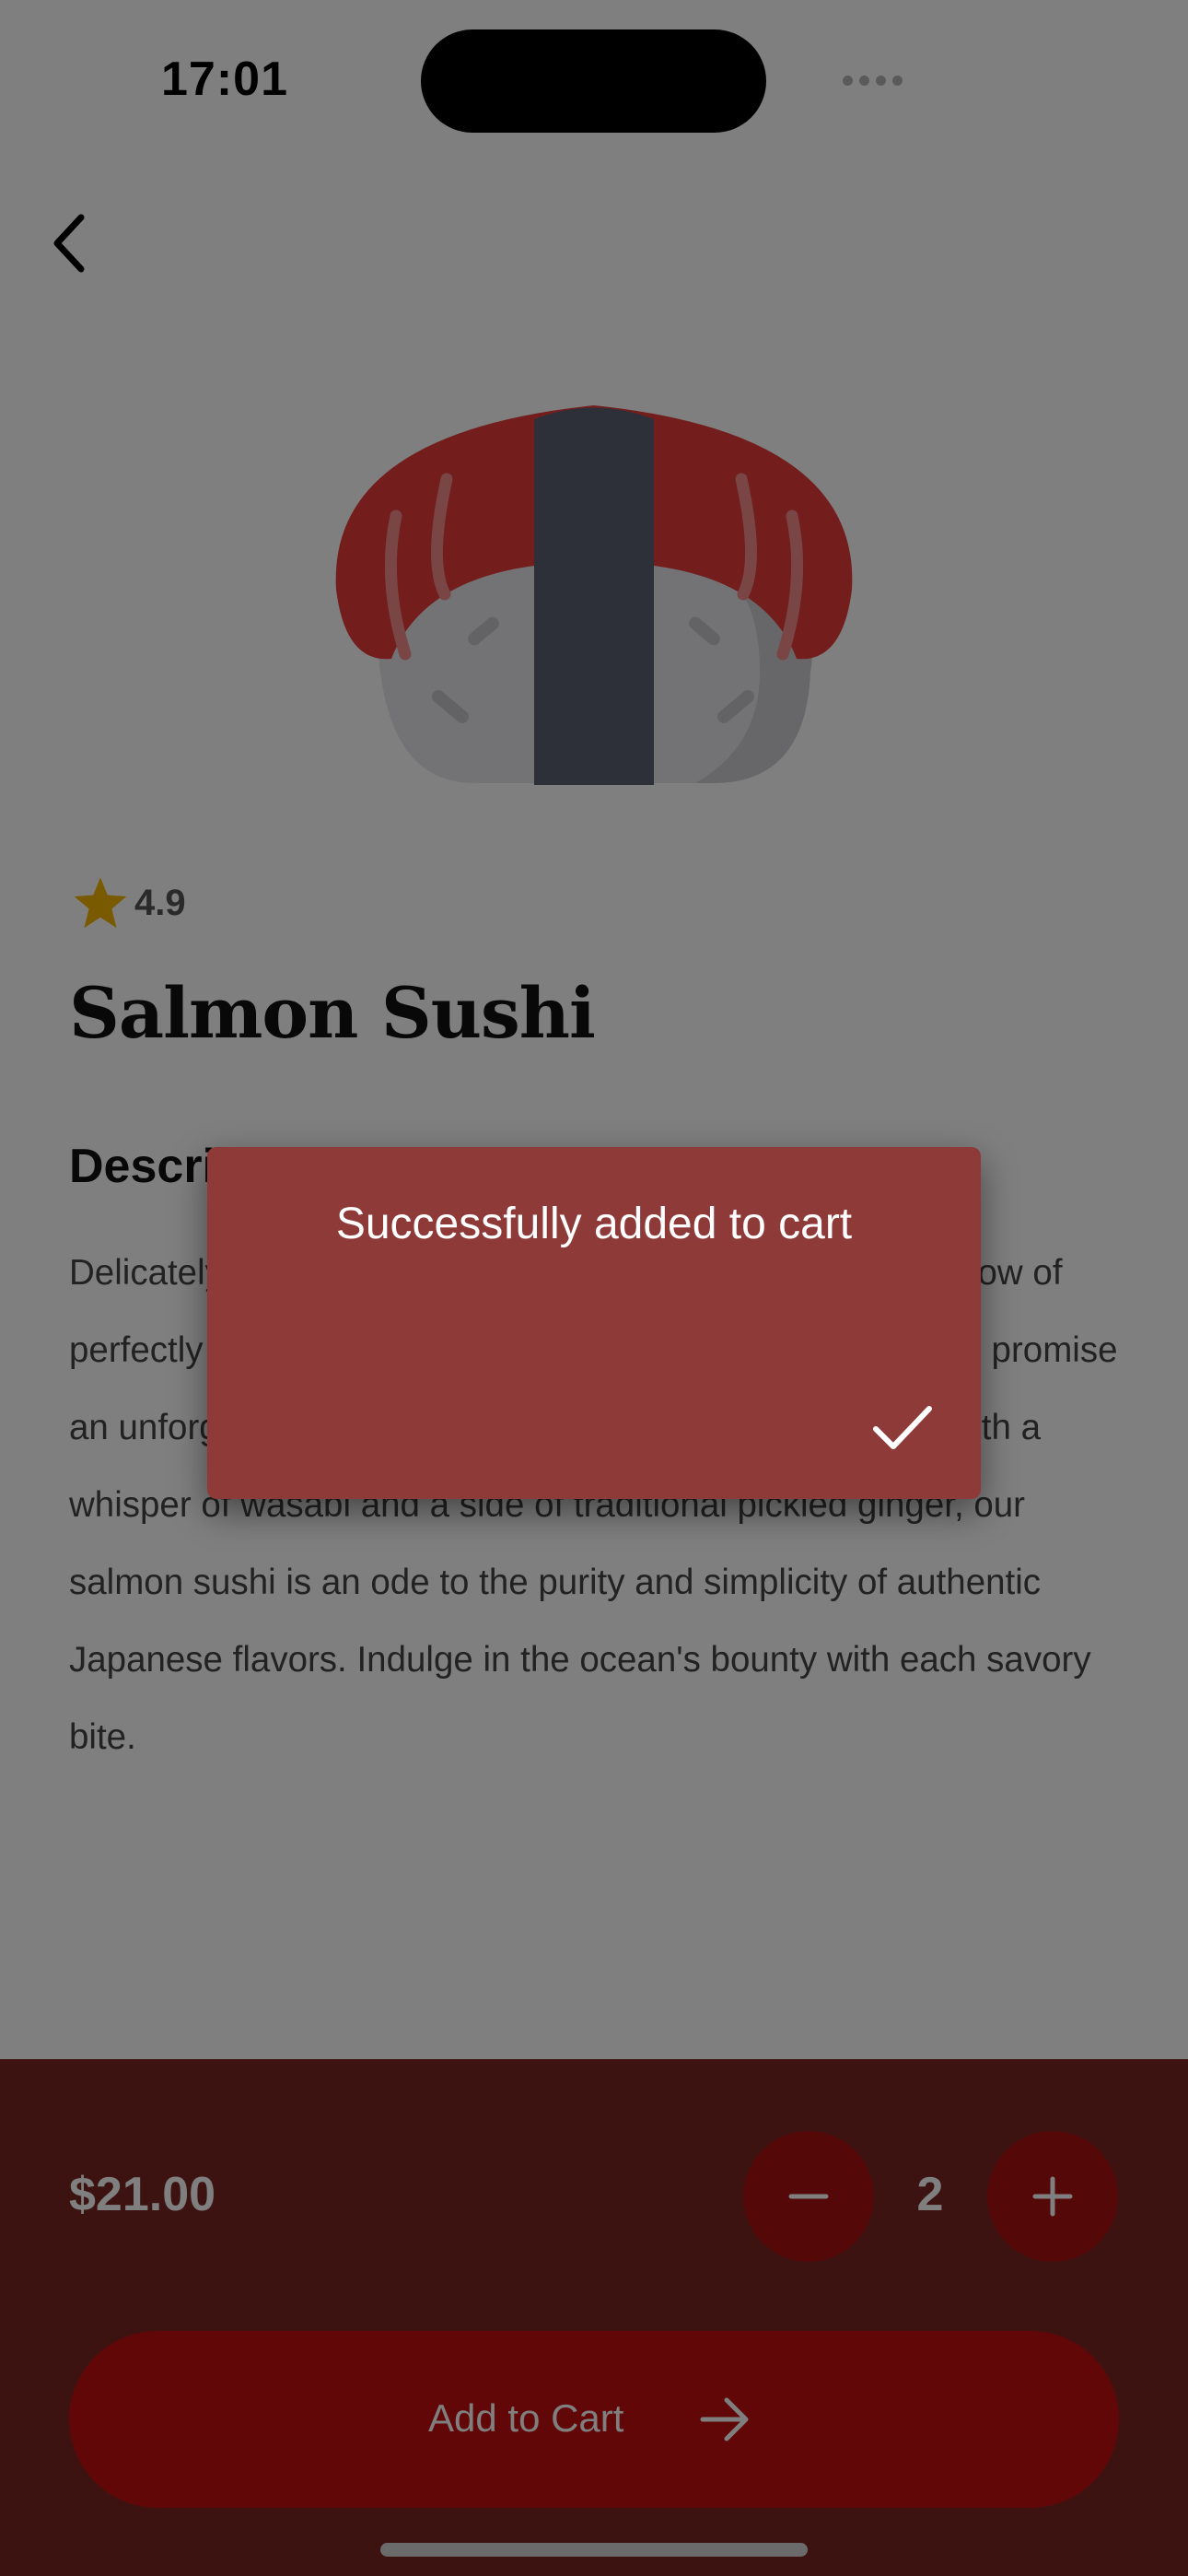 Image resolution: width=1188 pixels, height=2576 pixels. I want to click on check-icon, so click(901, 1427).